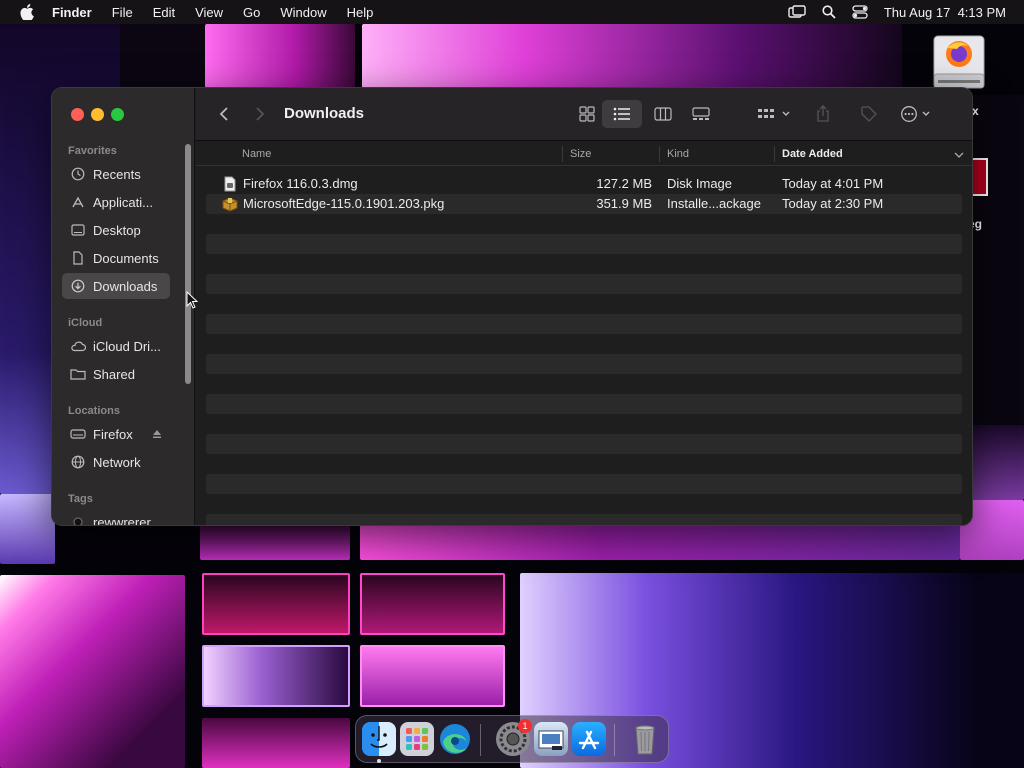 The image size is (1024, 768). I want to click on tag-icon, so click(869, 114).